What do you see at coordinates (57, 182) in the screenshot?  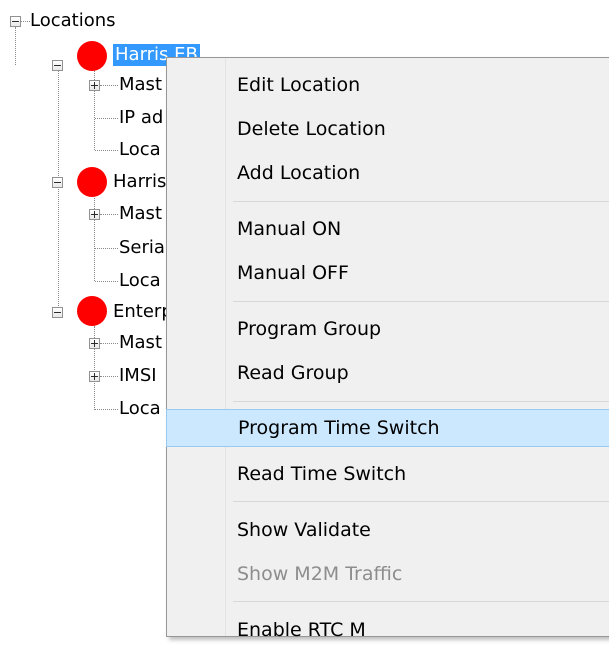 I see `collapse-group-2-icon` at bounding box center [57, 182].